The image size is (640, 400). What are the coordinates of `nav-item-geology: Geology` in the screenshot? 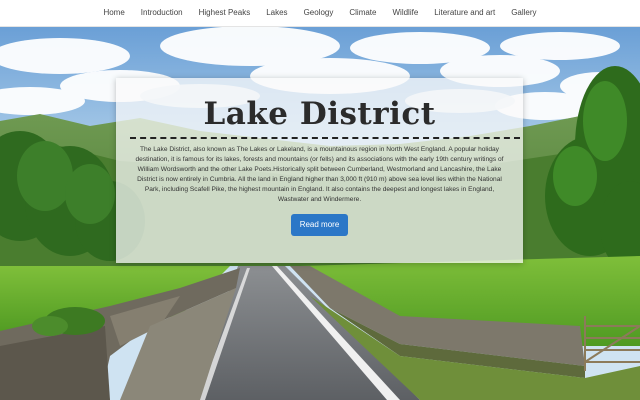 It's located at (319, 13).